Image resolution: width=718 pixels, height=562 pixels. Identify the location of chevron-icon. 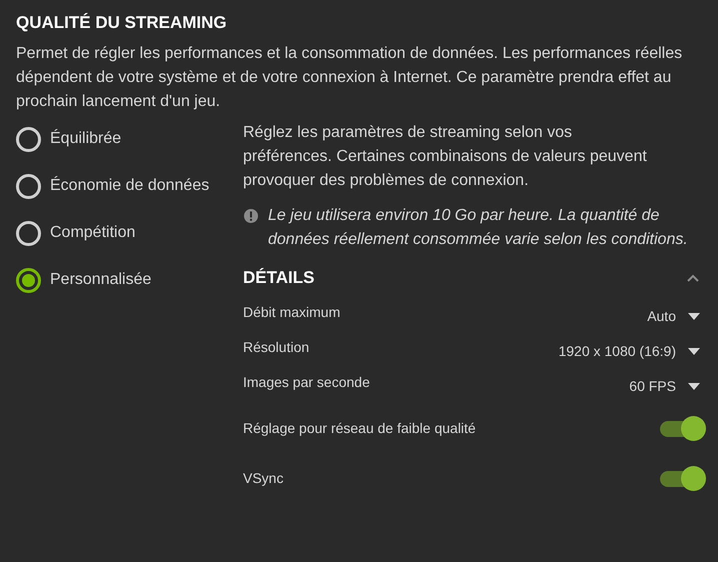
(693, 277).